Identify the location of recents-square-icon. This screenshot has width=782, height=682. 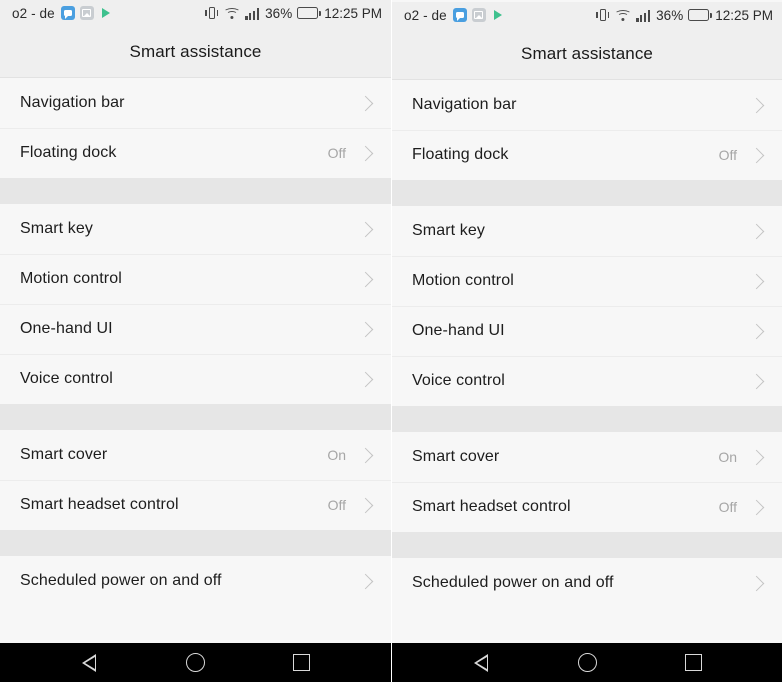
(693, 662).